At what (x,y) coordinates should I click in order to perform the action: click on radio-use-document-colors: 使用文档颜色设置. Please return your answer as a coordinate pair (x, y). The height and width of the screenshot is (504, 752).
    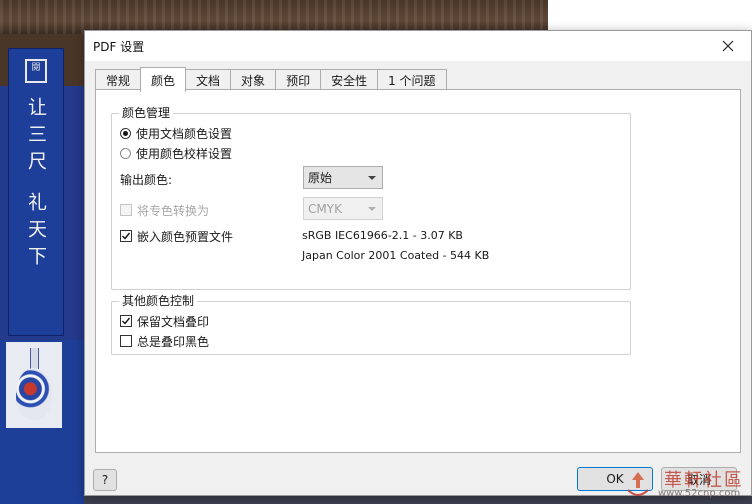
    Looking at the image, I should click on (176, 133).